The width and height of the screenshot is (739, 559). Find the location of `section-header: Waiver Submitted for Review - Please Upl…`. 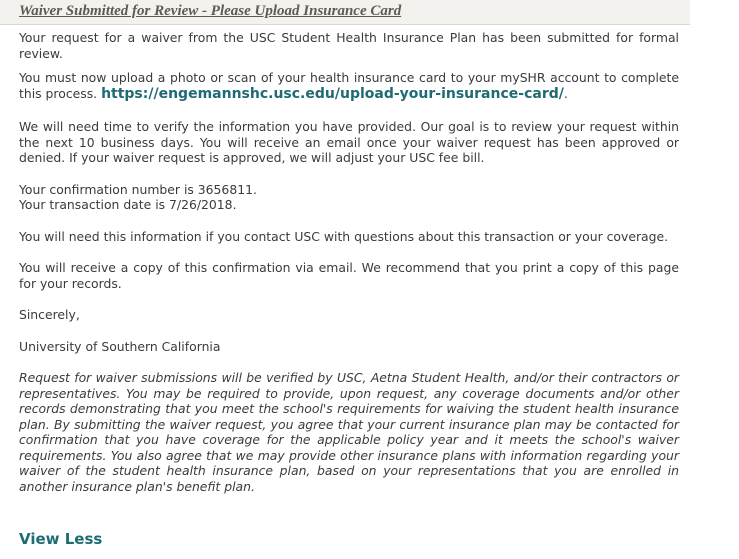

section-header: Waiver Submitted for Review - Please Upl… is located at coordinates (345, 12).